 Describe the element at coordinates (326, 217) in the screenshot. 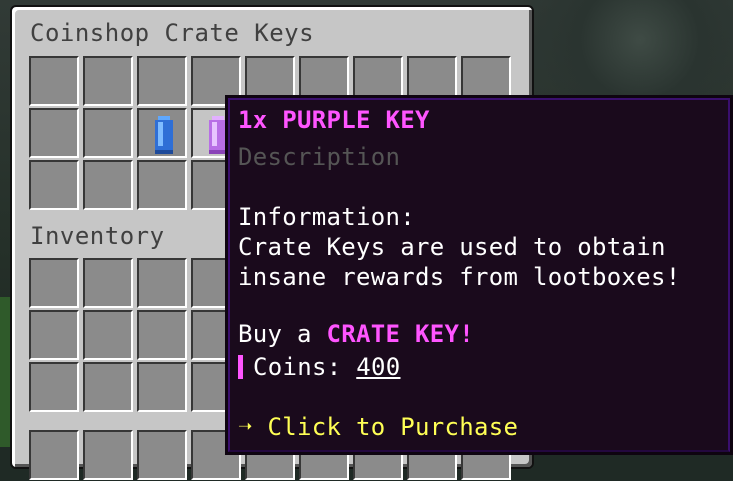

I see `tooltip-info-heading: Information:` at that location.